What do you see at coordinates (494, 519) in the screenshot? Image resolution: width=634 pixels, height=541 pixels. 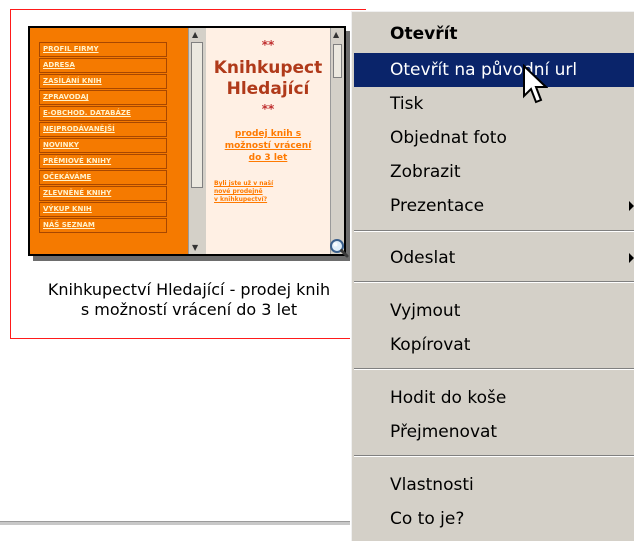 I see `menu-item-whats-this: Co to je?` at bounding box center [494, 519].